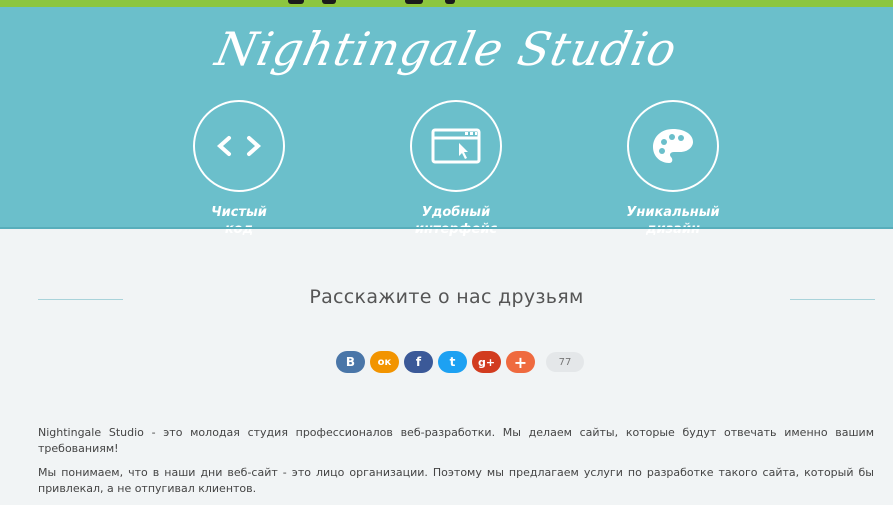 This screenshot has height=505, width=893. What do you see at coordinates (239, 146) in the screenshot?
I see `code-icon` at bounding box center [239, 146].